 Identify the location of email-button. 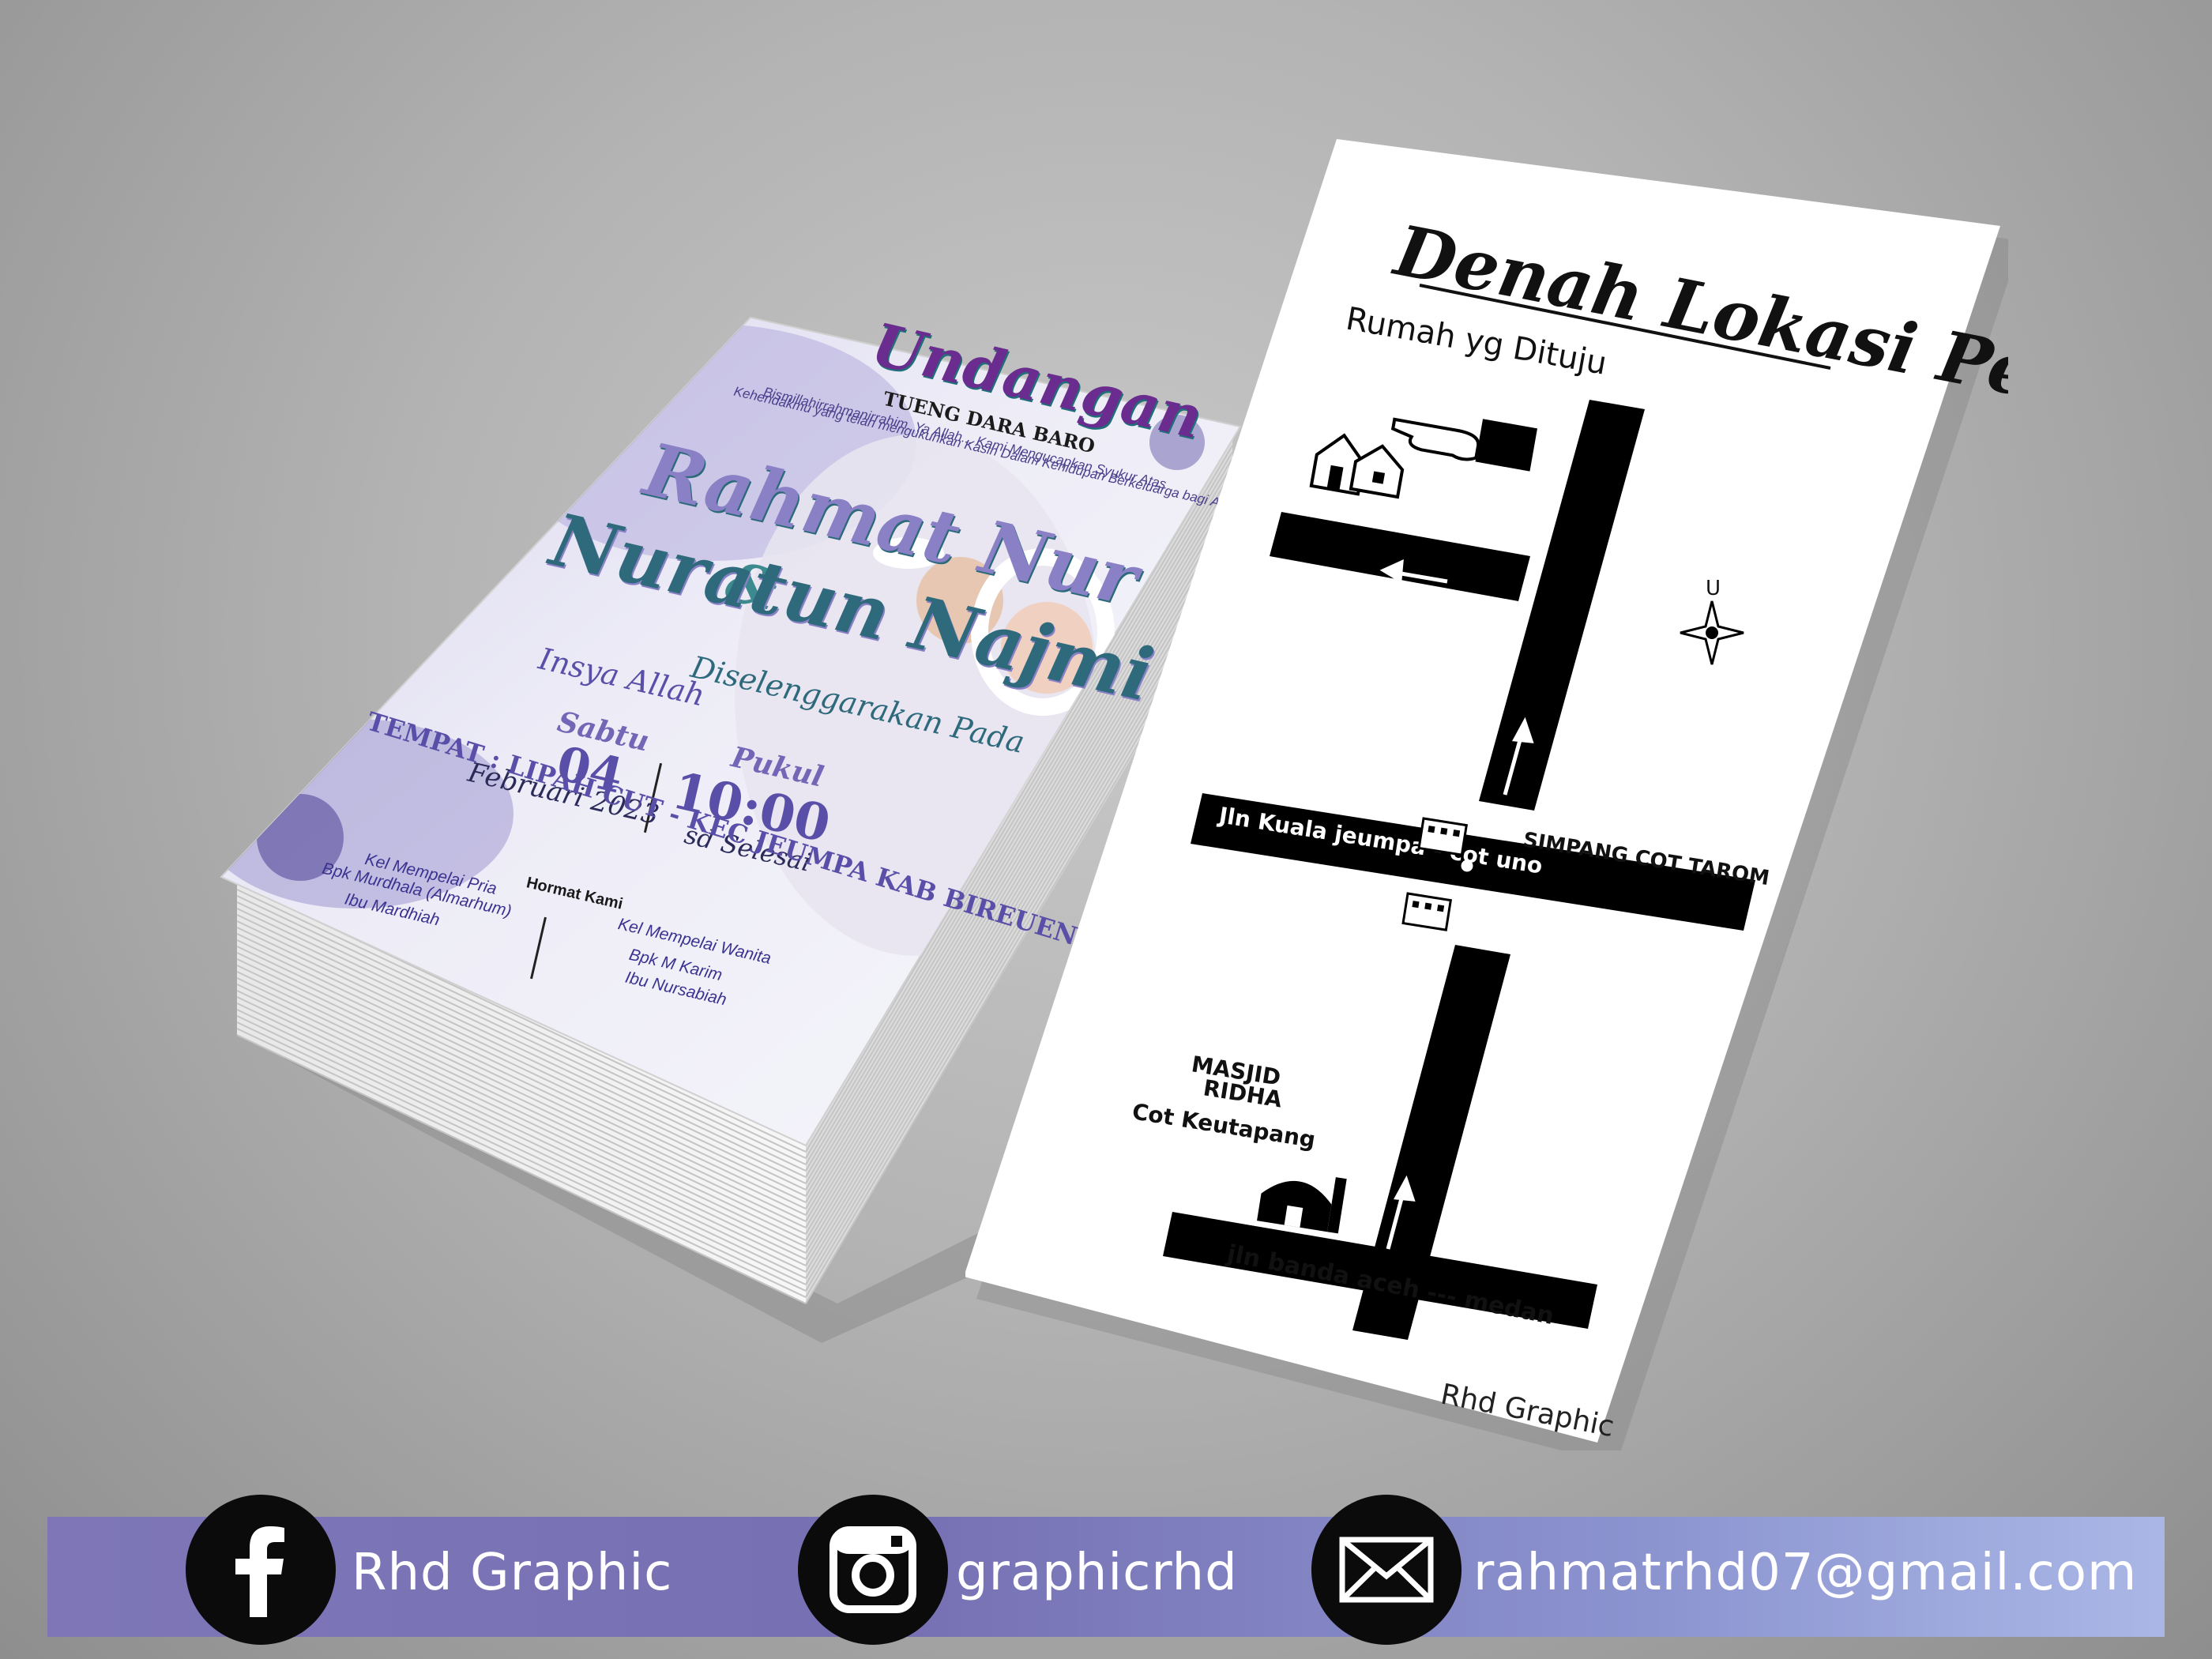
(1387, 1570).